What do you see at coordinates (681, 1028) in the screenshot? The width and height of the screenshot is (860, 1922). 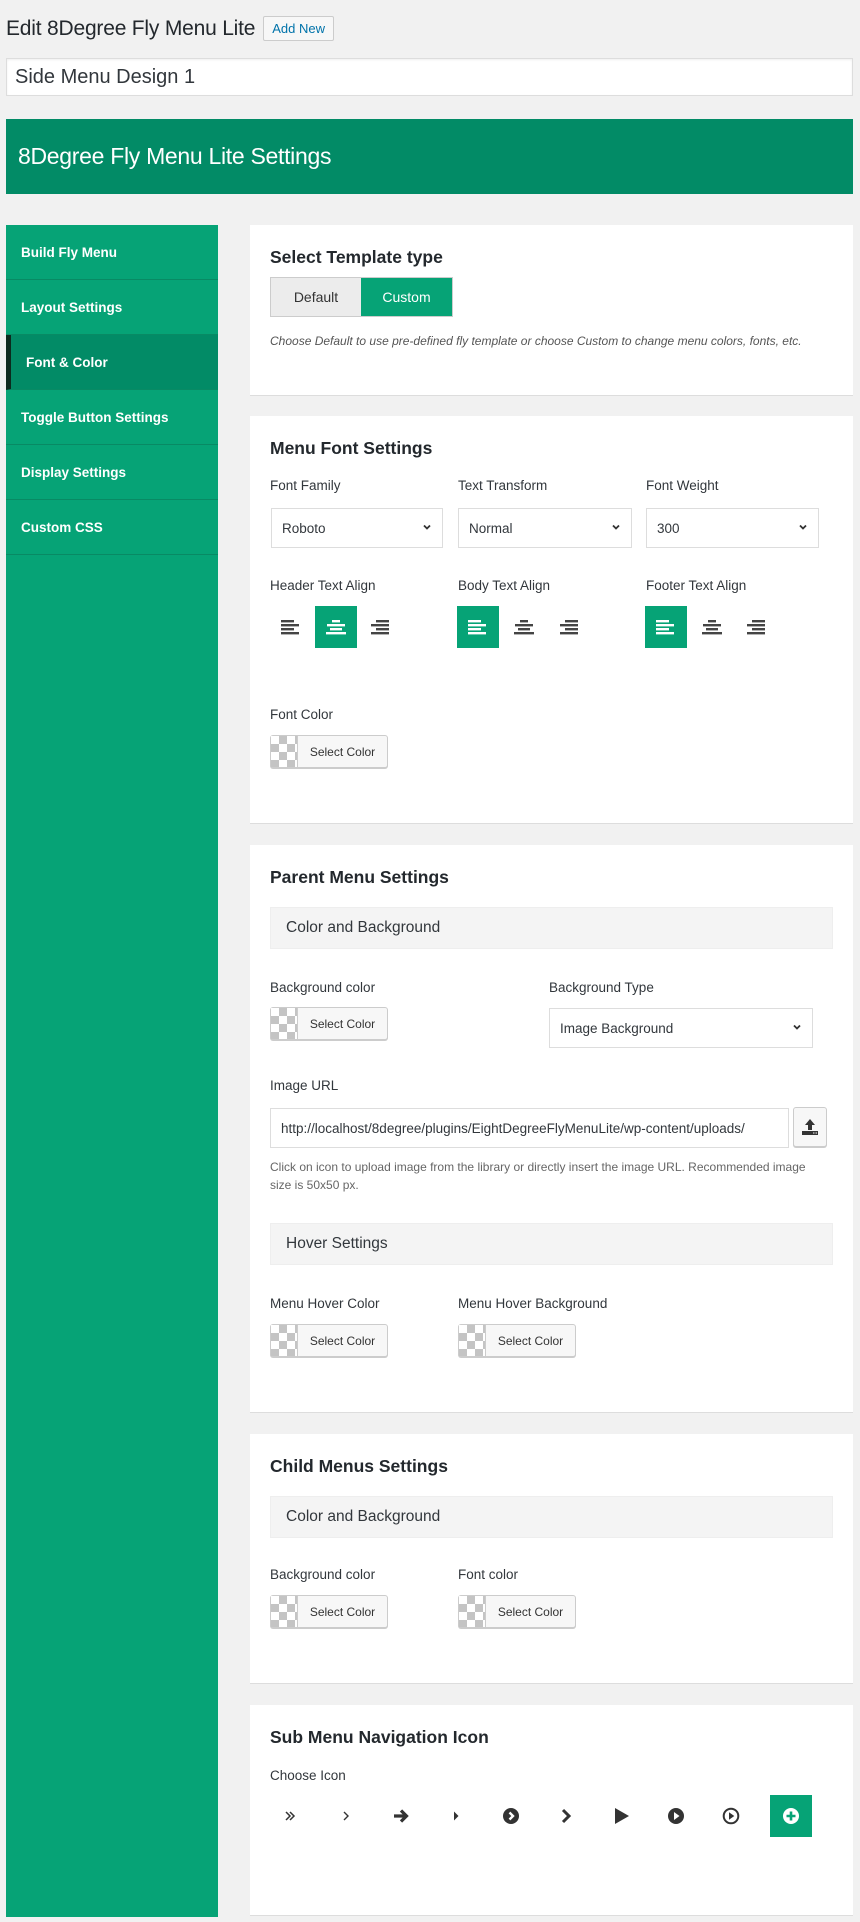 I see `background-type-select: Image Background` at bounding box center [681, 1028].